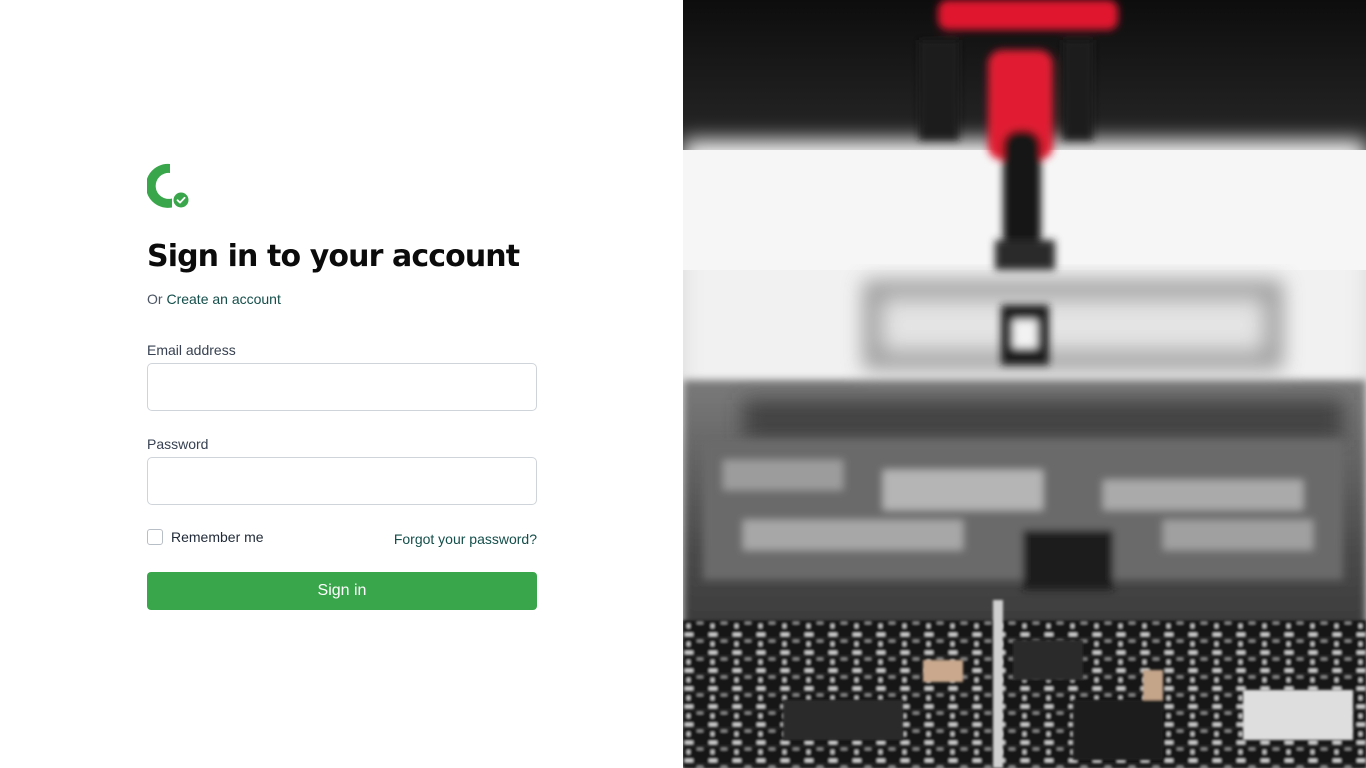  What do you see at coordinates (223, 299) in the screenshot?
I see `create-account-link: Create an account` at bounding box center [223, 299].